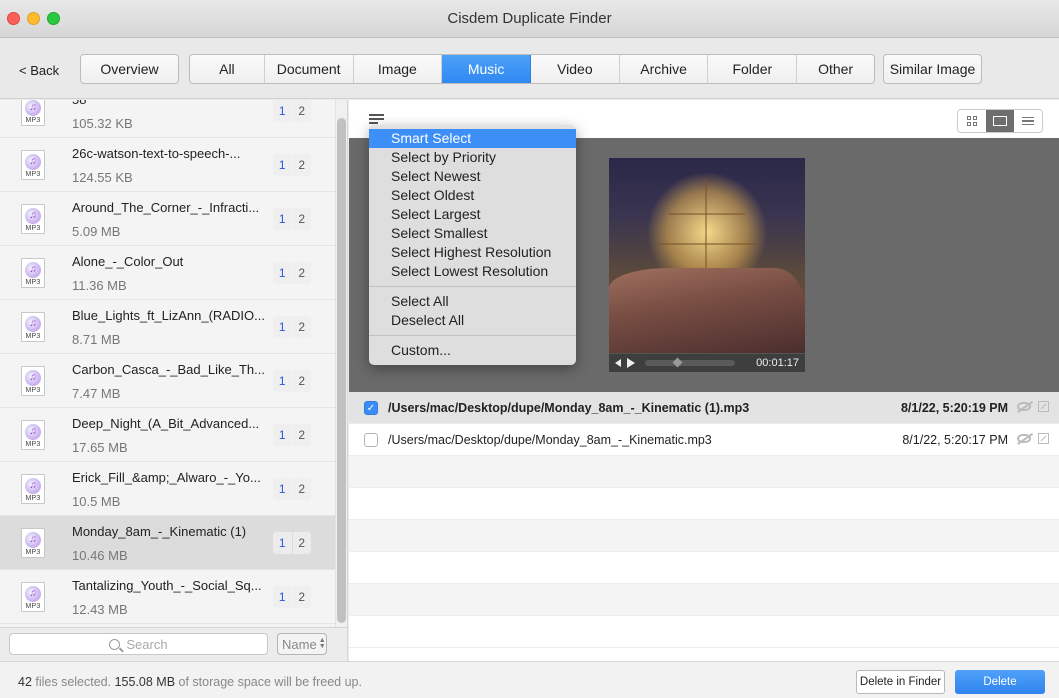  I want to click on menu-item-select-by-priority: Select by Priority, so click(472, 157).